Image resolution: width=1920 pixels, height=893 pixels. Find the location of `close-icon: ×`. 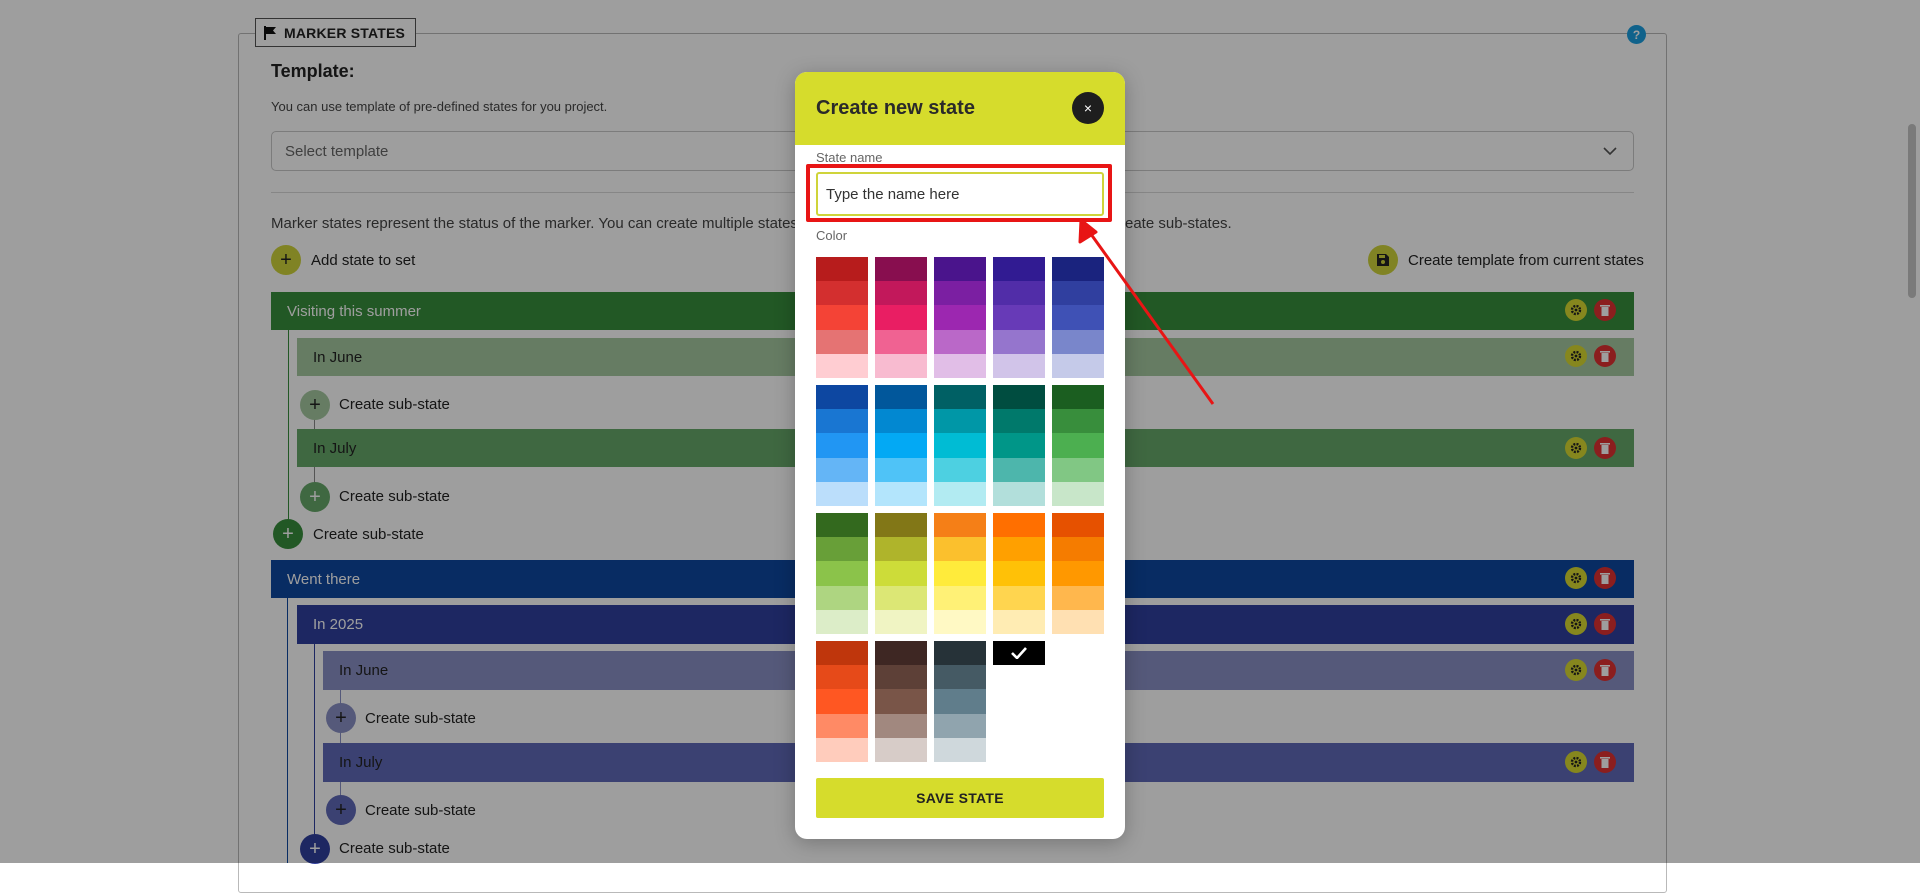

close-icon: × is located at coordinates (1088, 108).